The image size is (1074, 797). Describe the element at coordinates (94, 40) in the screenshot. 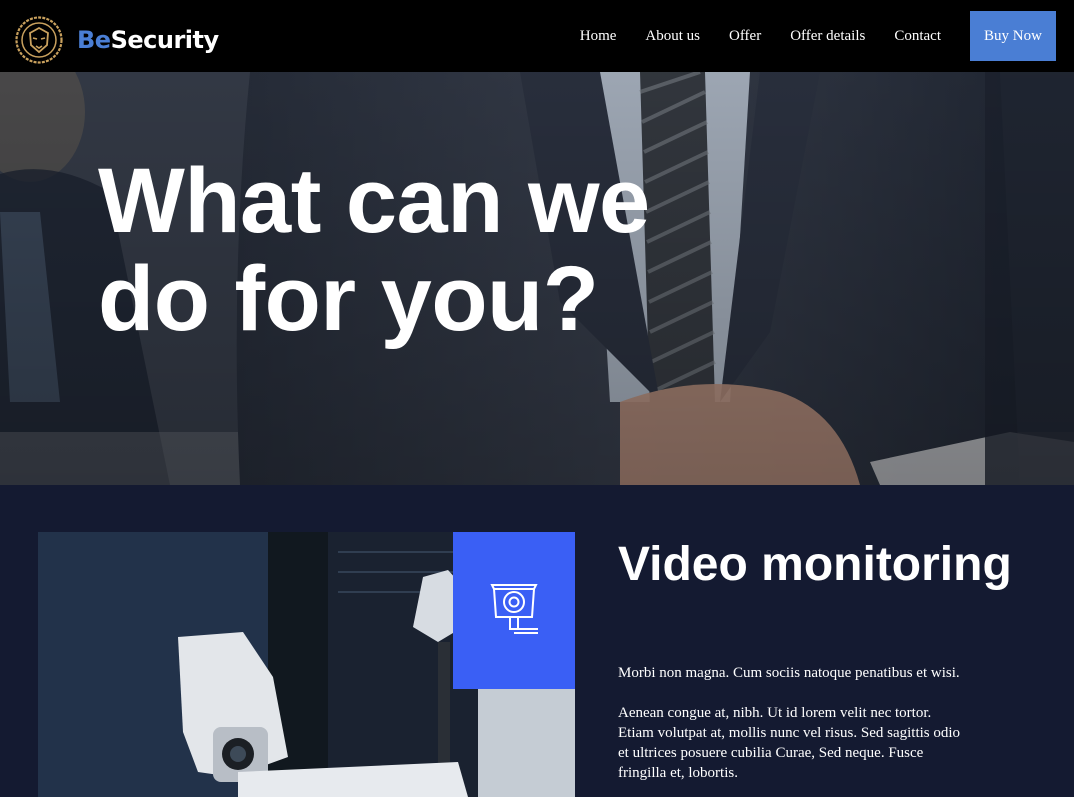

I see `brand-prefix: Be` at that location.